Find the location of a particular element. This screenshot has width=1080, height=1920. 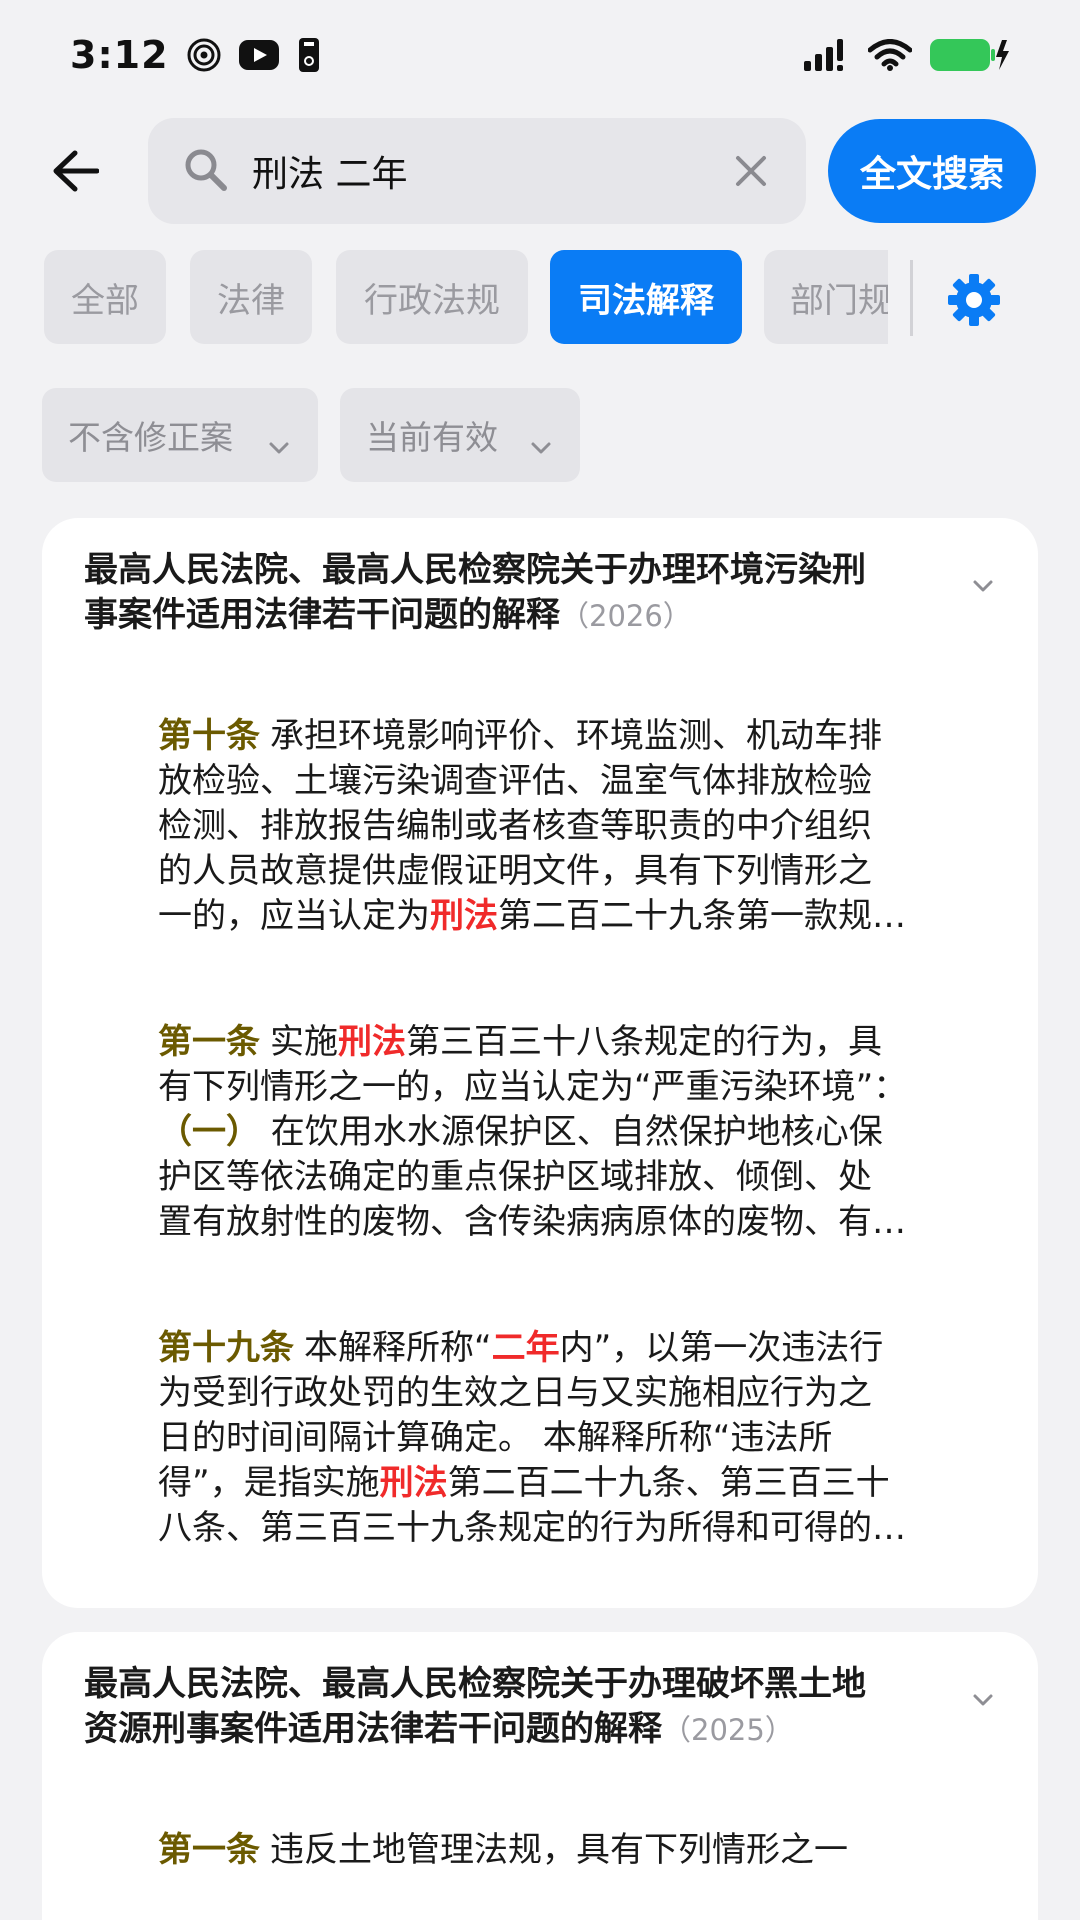

article-line: 第一条 实施刑法第三百三十八条规定的行为，具 is located at coordinates (576, 1042).